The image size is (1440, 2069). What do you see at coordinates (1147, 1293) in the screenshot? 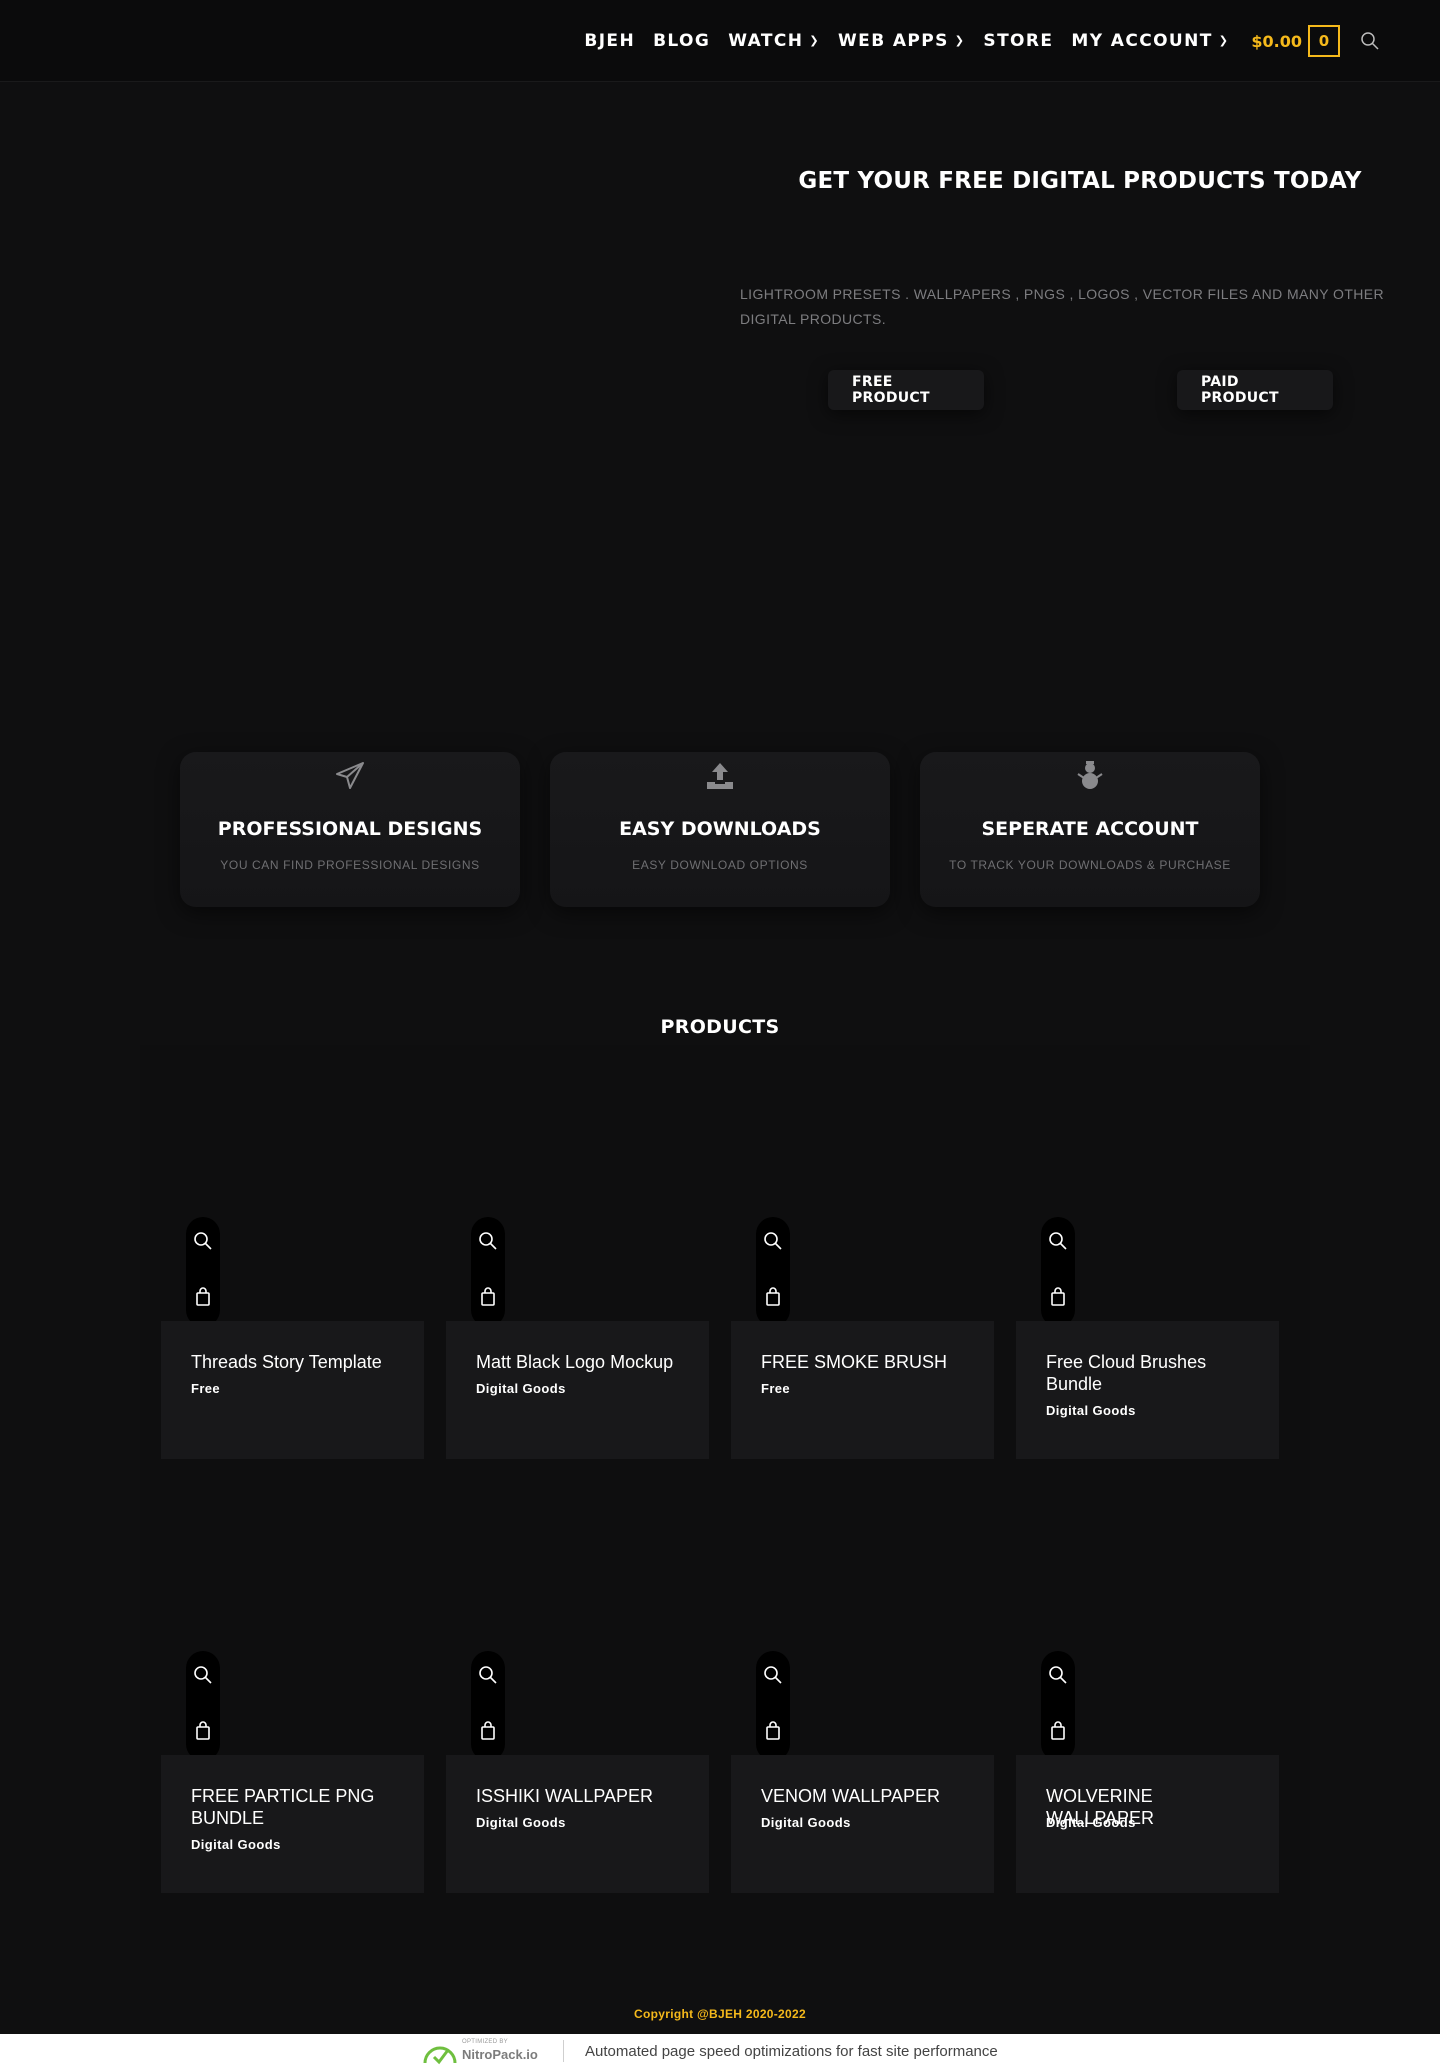
I see `product-card-free-cloud-brushes-bundle: Free Cloud Brushes Bundle Digital Goods` at bounding box center [1147, 1293].